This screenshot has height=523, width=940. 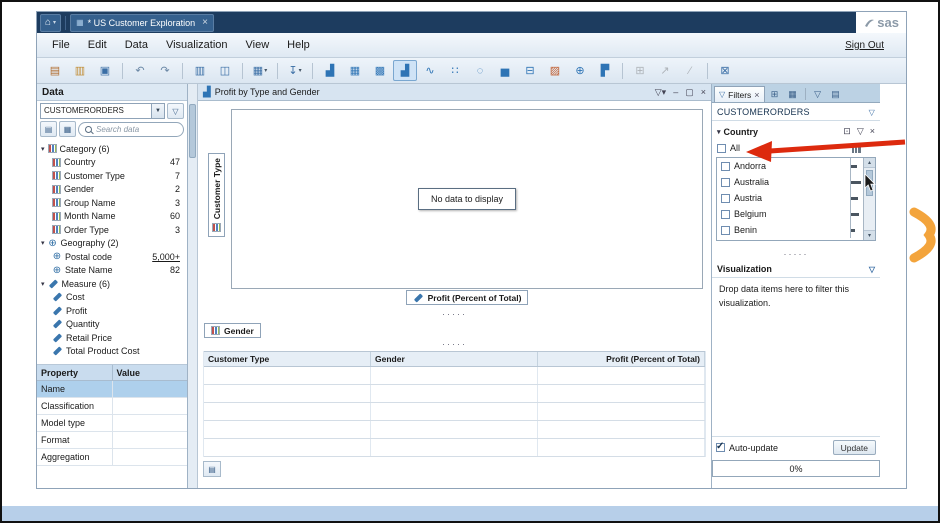 What do you see at coordinates (112, 440) in the screenshot?
I see `property-row-format: Format` at bounding box center [112, 440].